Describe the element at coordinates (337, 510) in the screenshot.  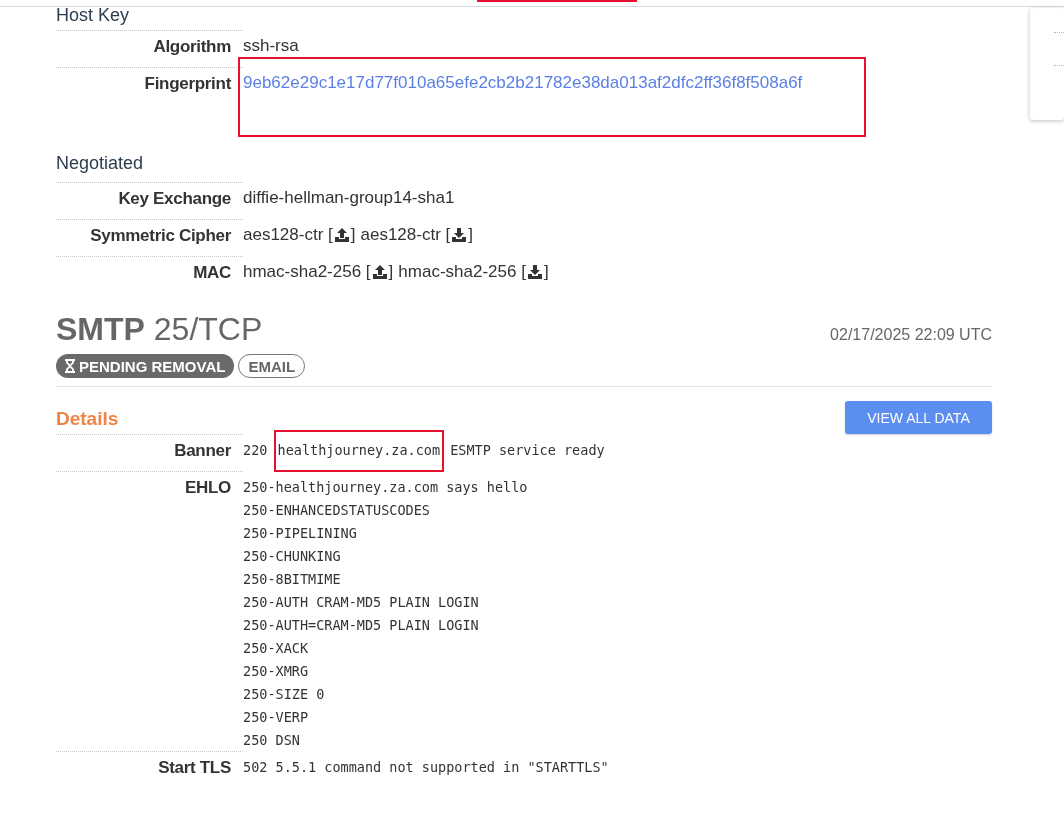
I see `field-value: 250-ENHANCEDSTATUSCODES` at that location.